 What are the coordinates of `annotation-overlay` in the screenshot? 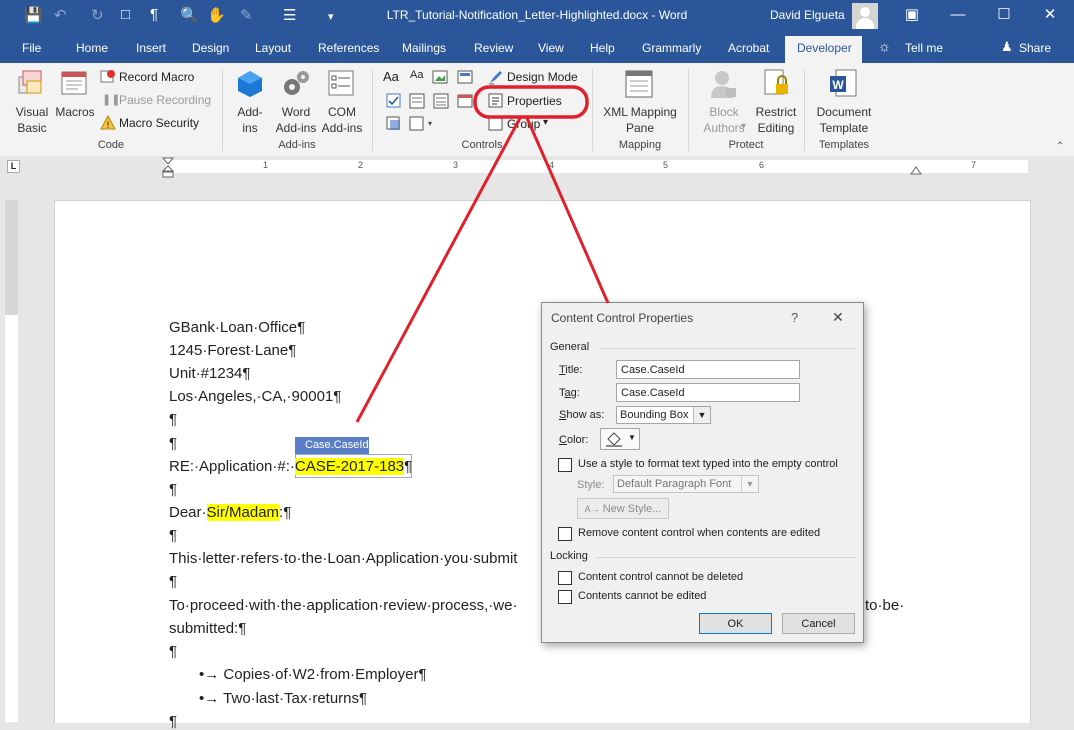 It's located at (482, 254).